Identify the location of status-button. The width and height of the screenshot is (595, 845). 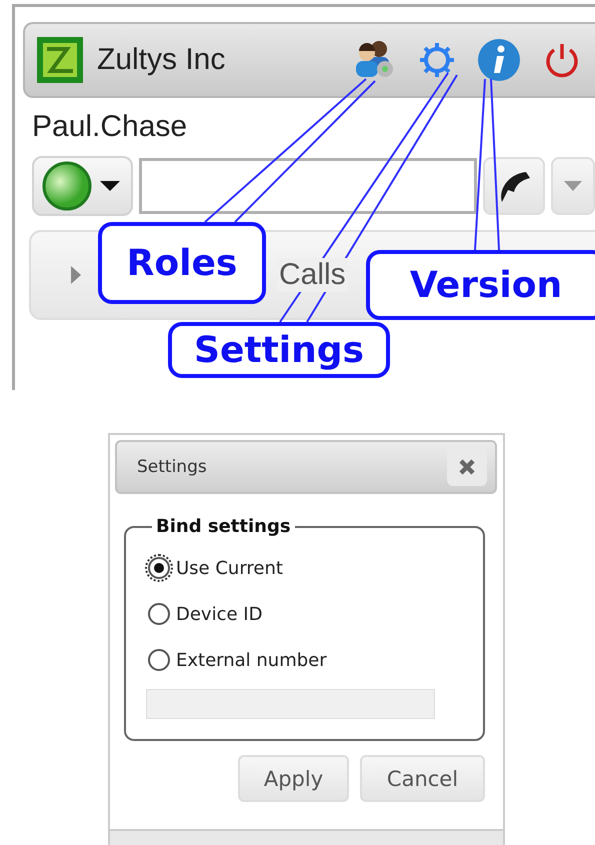
(82, 186).